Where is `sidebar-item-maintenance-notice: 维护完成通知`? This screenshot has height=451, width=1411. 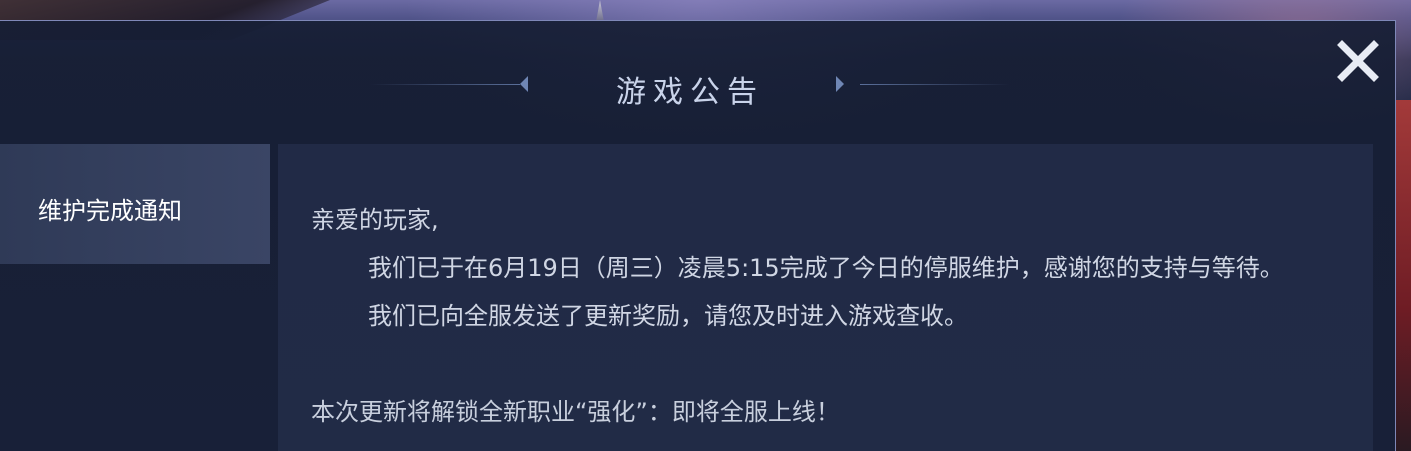
sidebar-item-maintenance-notice: 维护完成通知 is located at coordinates (135, 204).